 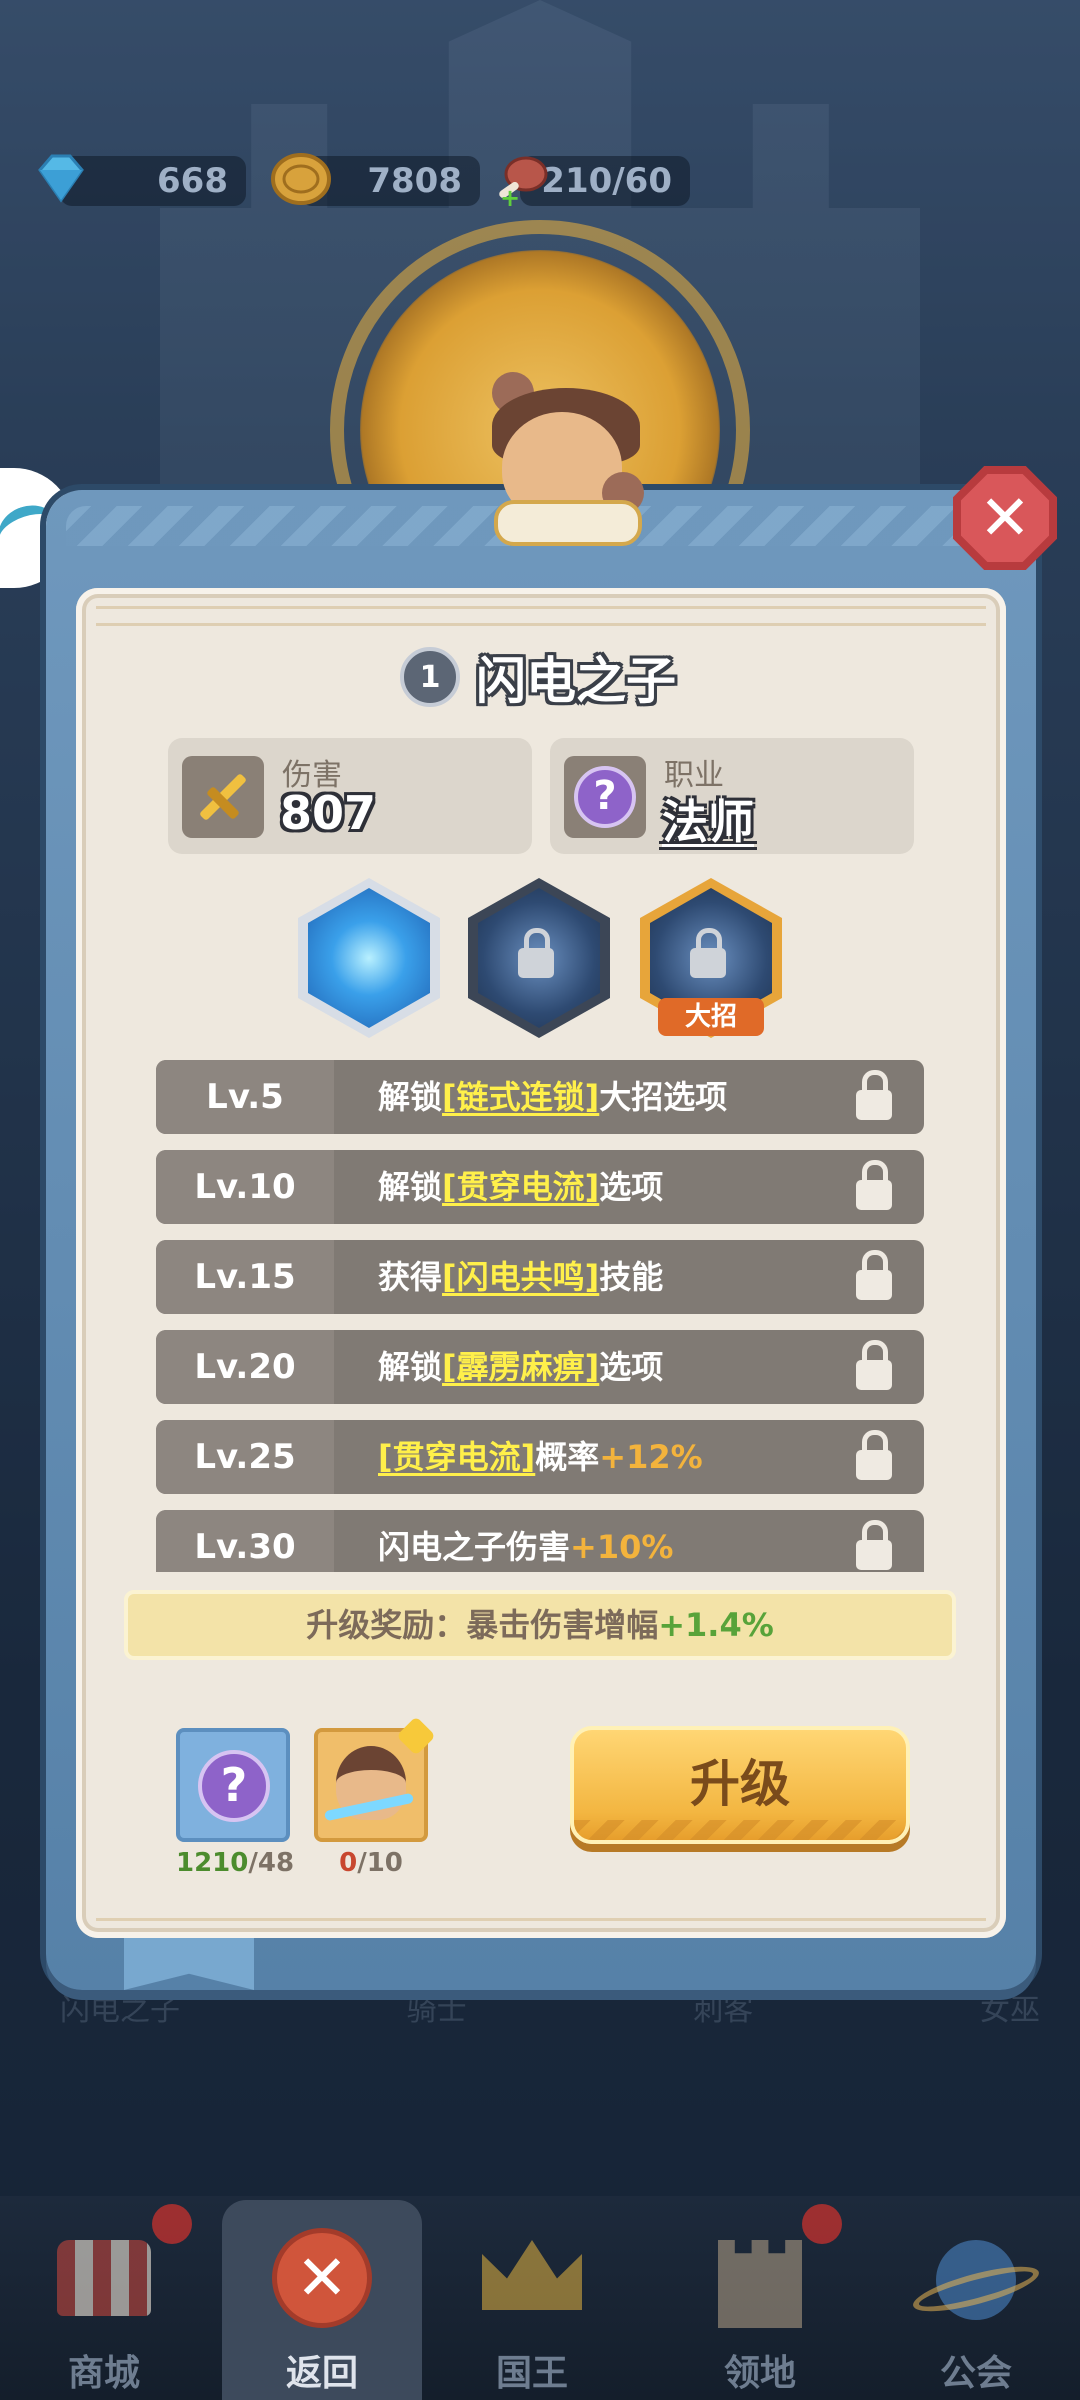 What do you see at coordinates (375, 1779) in the screenshot?
I see `hero-shard-item` at bounding box center [375, 1779].